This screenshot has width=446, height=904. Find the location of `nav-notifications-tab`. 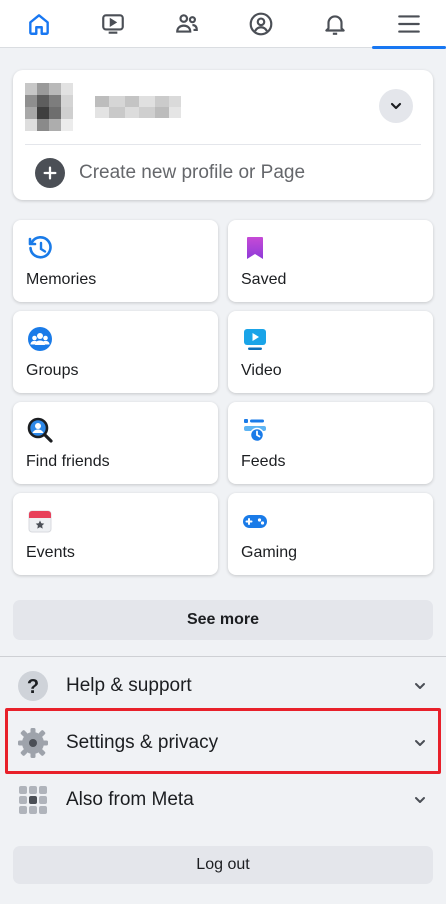

nav-notifications-tab is located at coordinates (335, 24).